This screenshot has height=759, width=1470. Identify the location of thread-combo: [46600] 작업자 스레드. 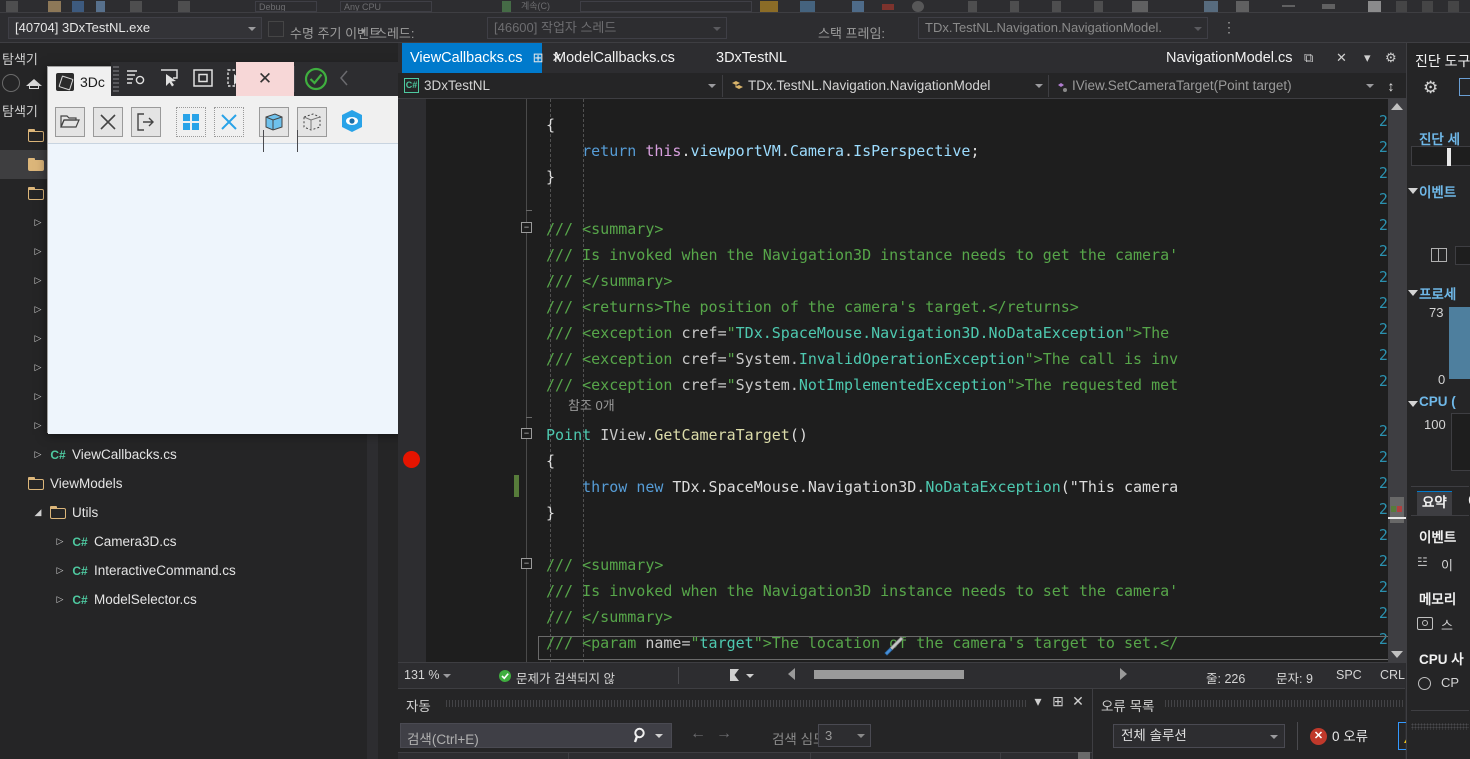
(607, 28).